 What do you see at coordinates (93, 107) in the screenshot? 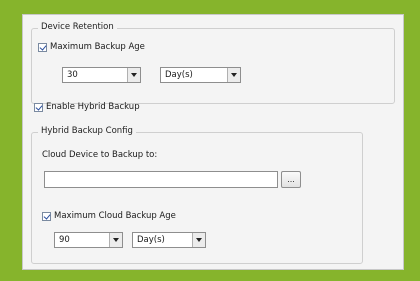
I see `enable-hybrid-backup-label: Enable Hybrid Backup` at bounding box center [93, 107].